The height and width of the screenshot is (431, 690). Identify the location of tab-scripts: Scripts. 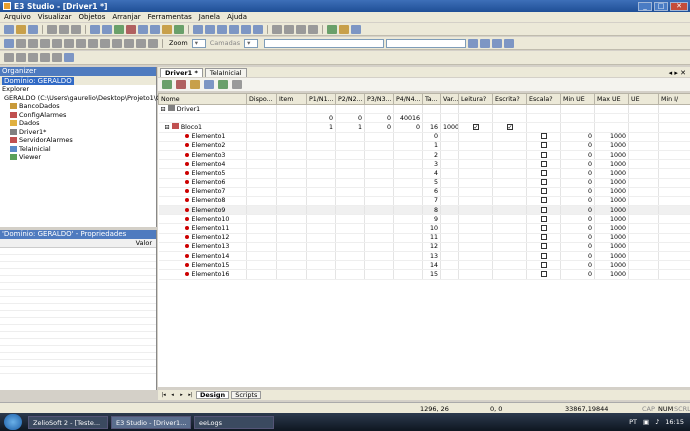
(246, 395).